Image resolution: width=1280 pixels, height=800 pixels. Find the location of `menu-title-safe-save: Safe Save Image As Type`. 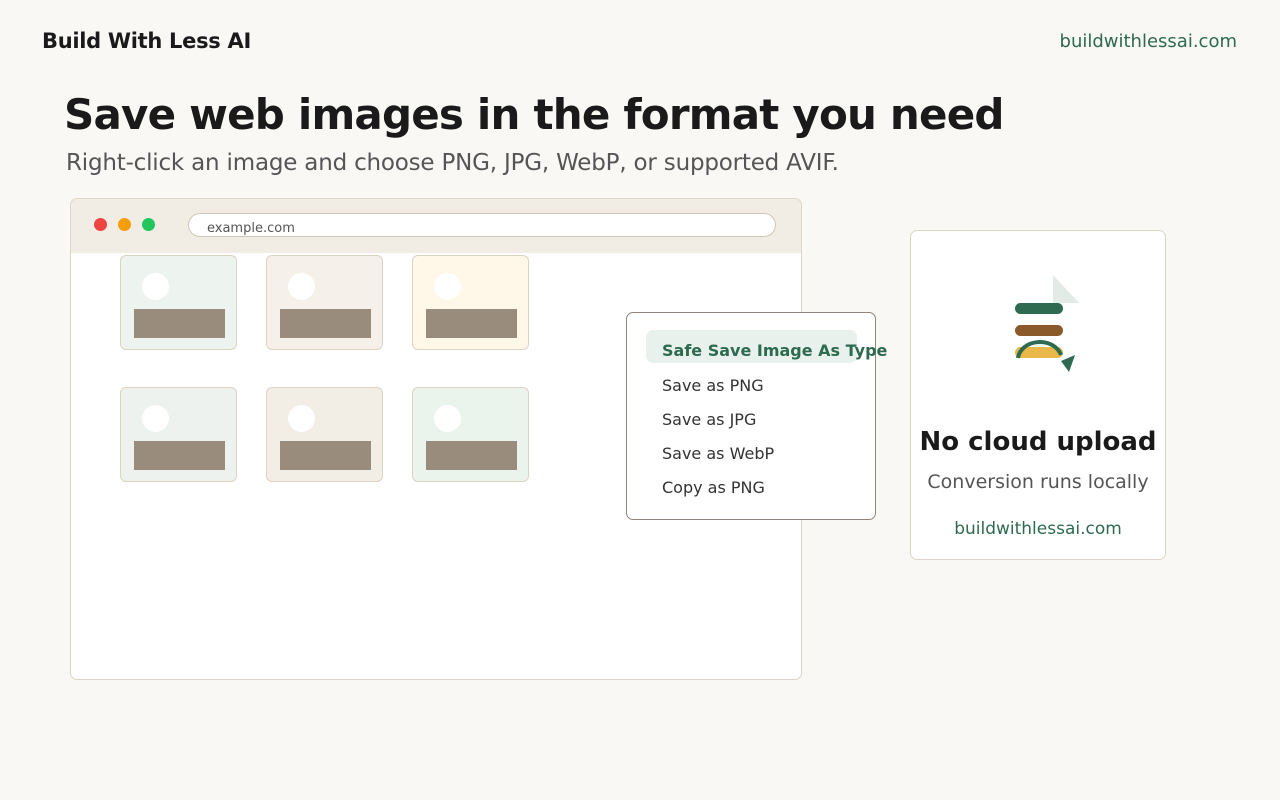

menu-title-safe-save: Safe Save Image As Type is located at coordinates (774, 350).